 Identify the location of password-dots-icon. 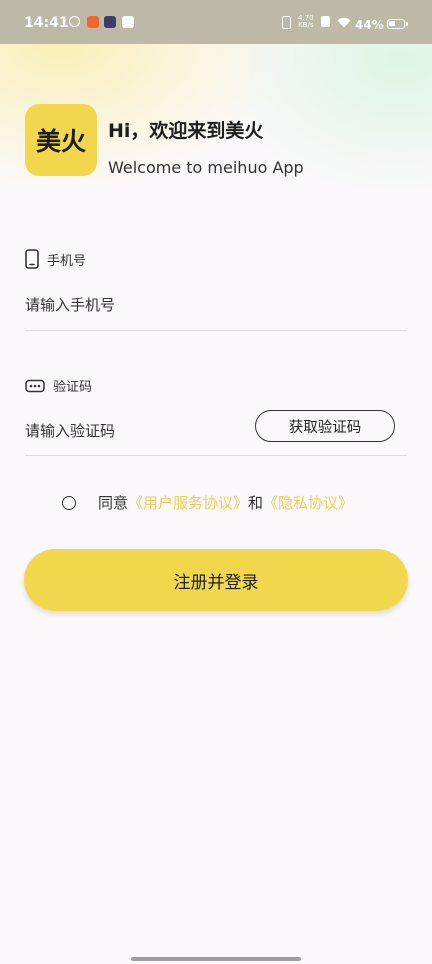
(35, 385).